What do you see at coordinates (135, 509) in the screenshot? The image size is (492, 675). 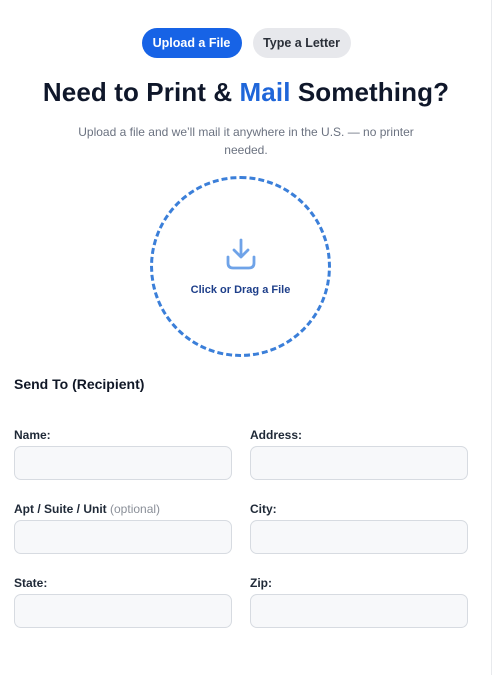 I see `optional-hint: (optional)` at bounding box center [135, 509].